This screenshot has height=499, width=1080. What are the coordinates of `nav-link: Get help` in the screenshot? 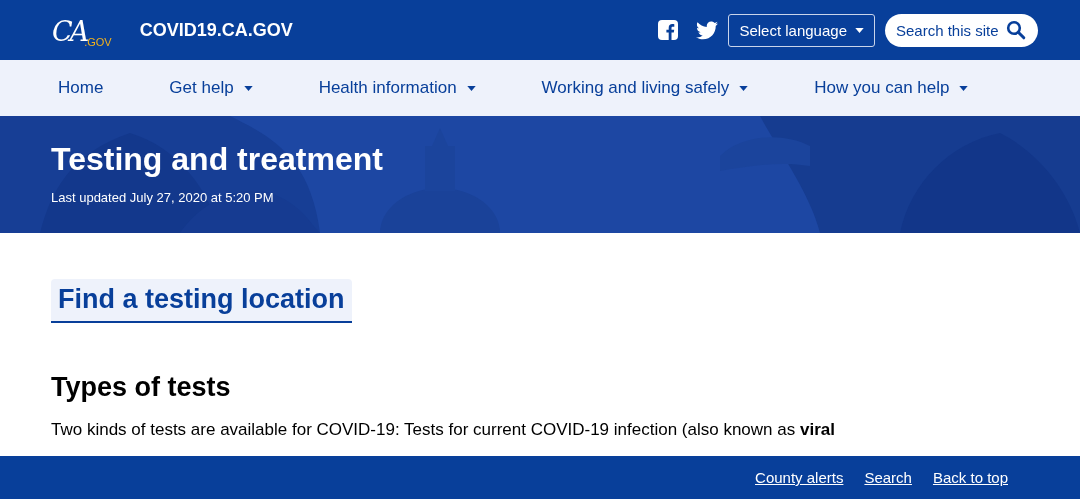 It's located at (211, 88).